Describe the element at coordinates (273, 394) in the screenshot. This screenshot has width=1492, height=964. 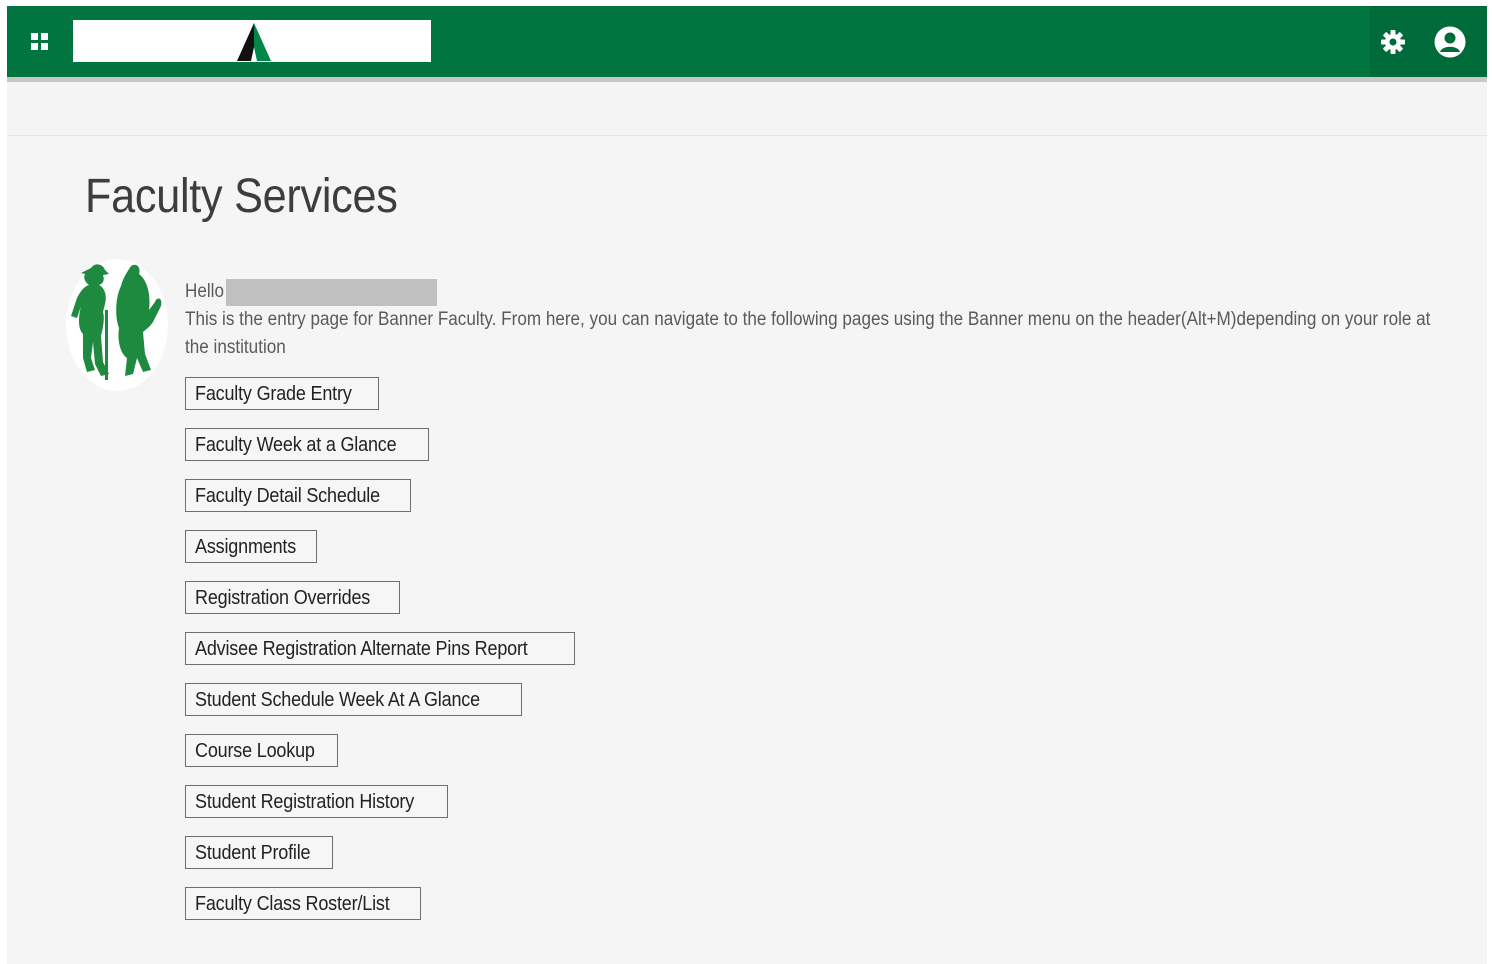
I see `button-label: Faculty Grade Entry` at that location.